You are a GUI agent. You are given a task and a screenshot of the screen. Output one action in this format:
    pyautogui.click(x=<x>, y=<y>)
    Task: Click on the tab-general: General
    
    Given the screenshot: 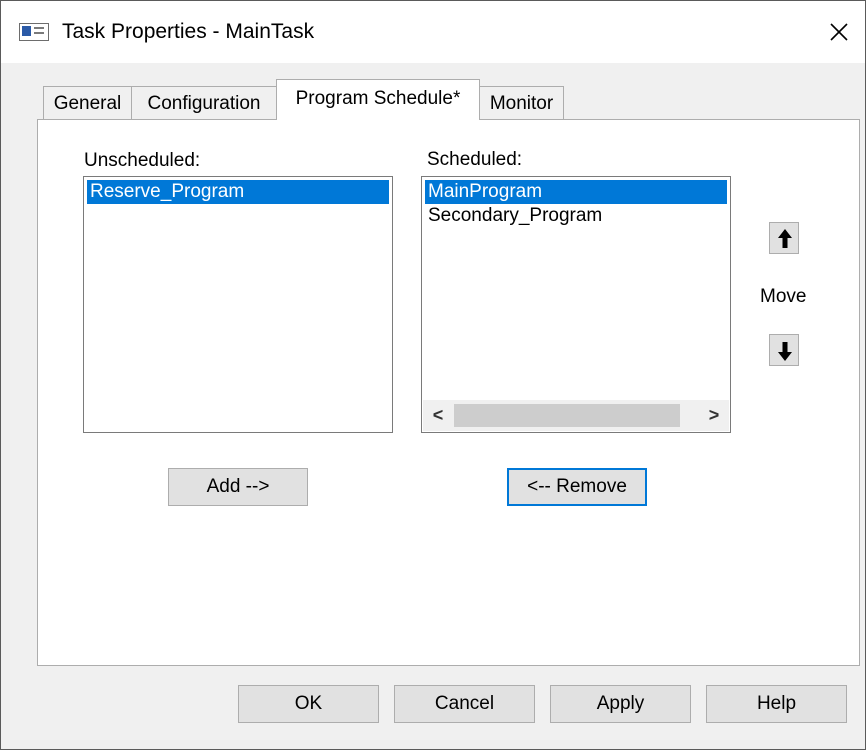 What is the action you would take?
    pyautogui.click(x=87, y=102)
    